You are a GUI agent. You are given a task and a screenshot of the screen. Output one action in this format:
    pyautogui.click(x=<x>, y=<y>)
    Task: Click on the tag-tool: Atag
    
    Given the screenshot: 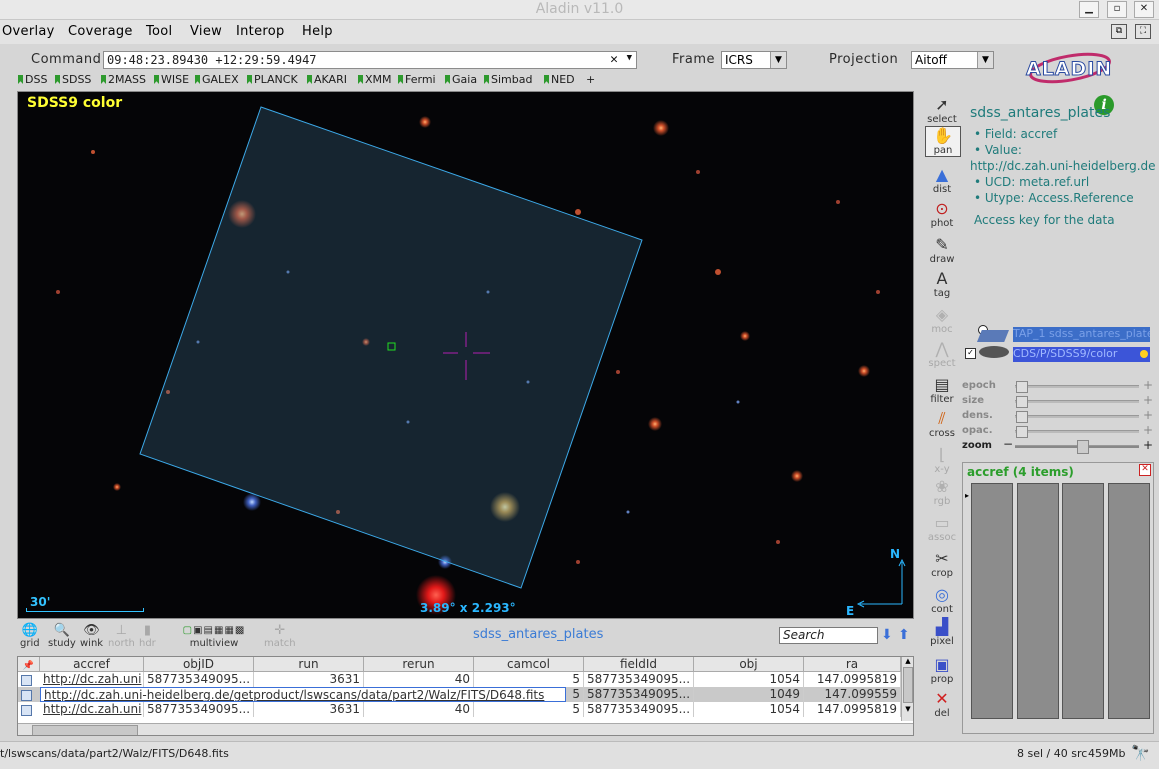 What is the action you would take?
    pyautogui.click(x=942, y=285)
    